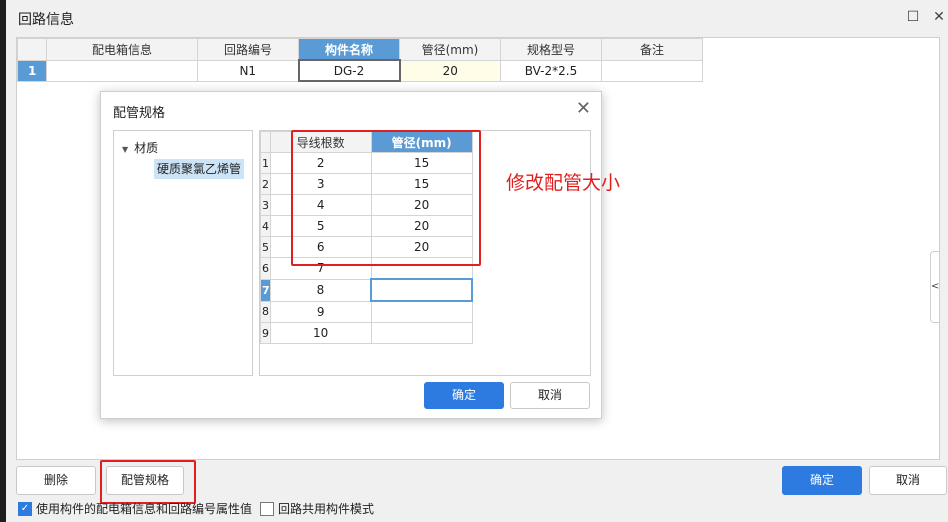  Describe the element at coordinates (320, 333) in the screenshot. I see `wire-count-cell: 10` at that location.